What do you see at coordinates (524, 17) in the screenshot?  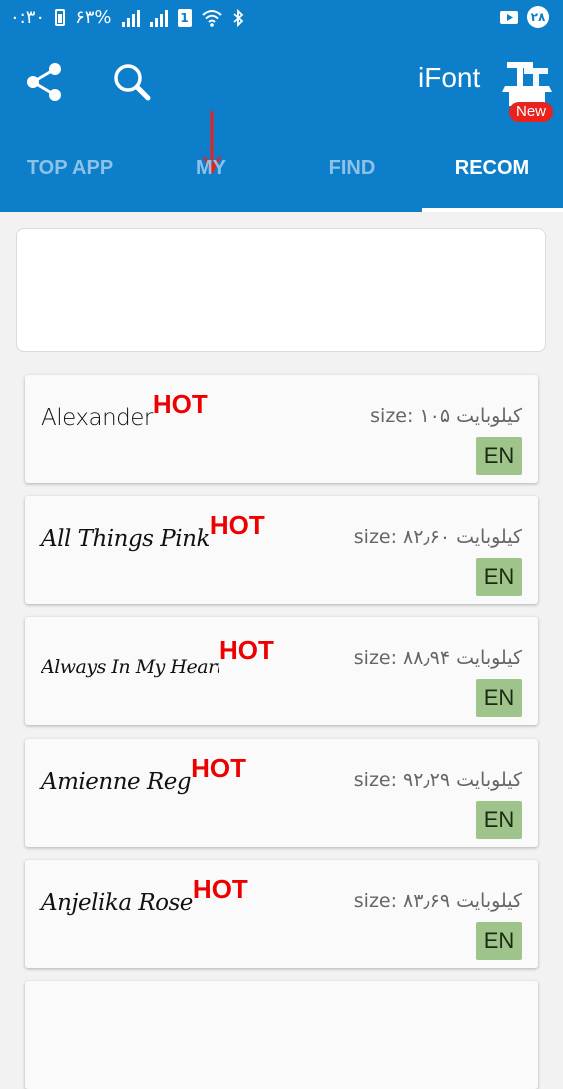 I see `status-right: ۲۸` at bounding box center [524, 17].